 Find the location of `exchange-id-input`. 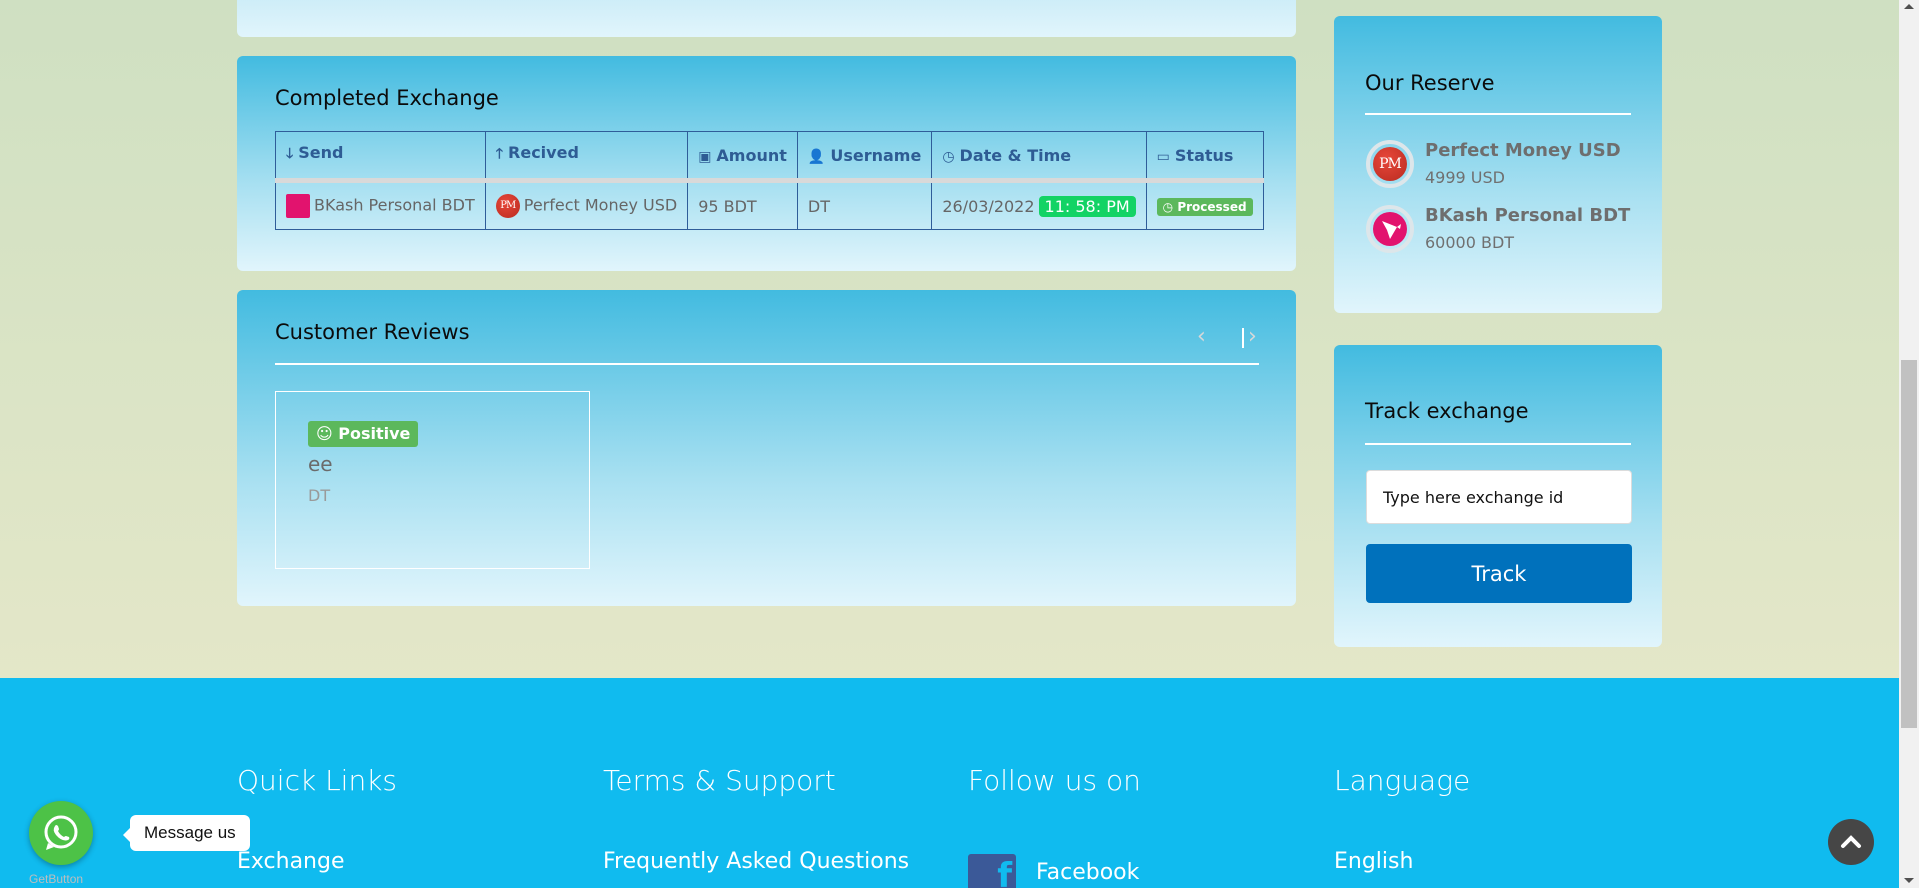

exchange-id-input is located at coordinates (1499, 497).